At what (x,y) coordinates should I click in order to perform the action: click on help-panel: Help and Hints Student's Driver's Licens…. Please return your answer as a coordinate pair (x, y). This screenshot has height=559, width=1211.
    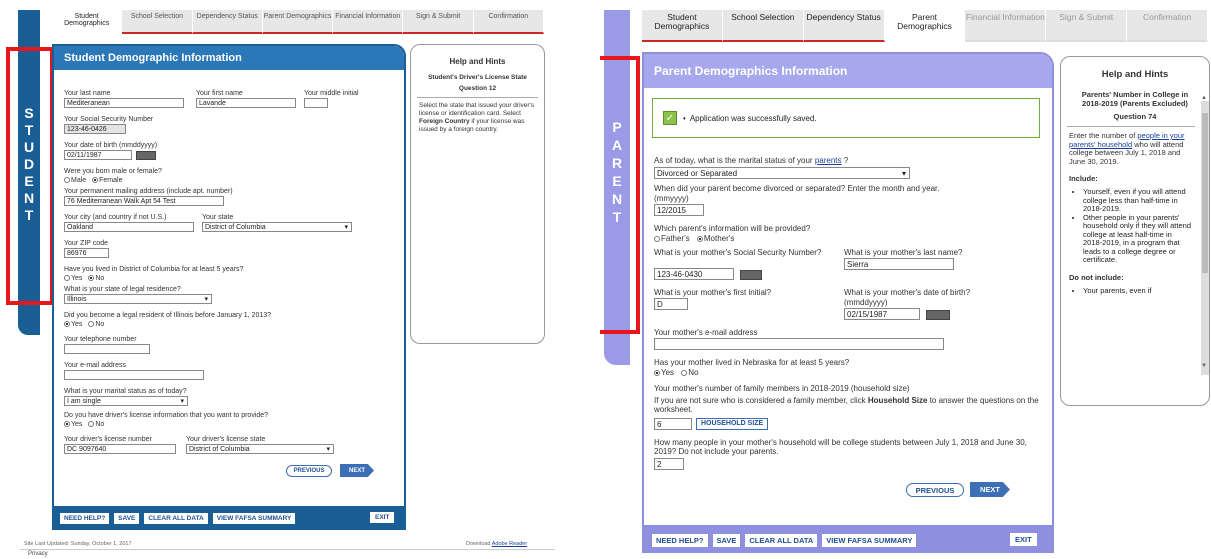
    Looking at the image, I should click on (477, 194).